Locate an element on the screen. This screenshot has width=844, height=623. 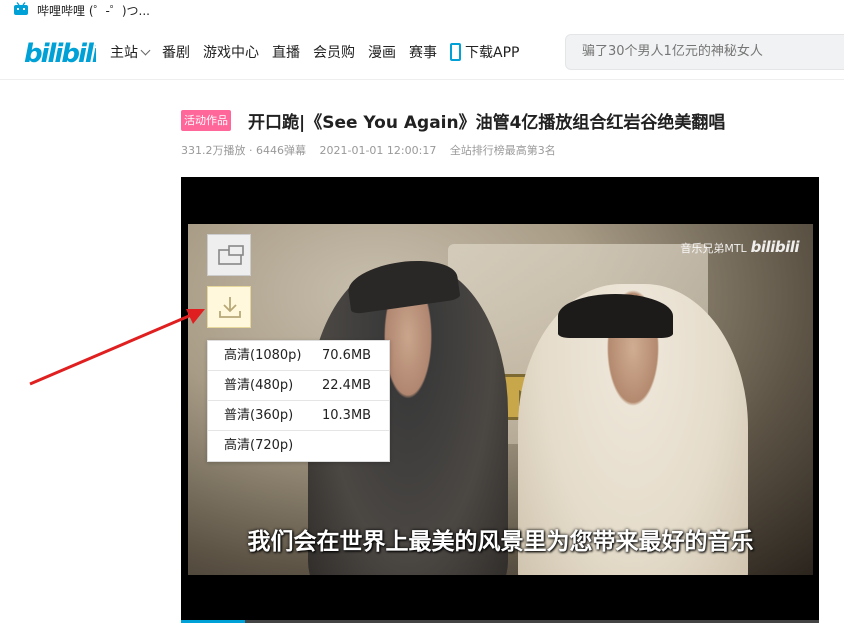
download-button is located at coordinates (229, 307).